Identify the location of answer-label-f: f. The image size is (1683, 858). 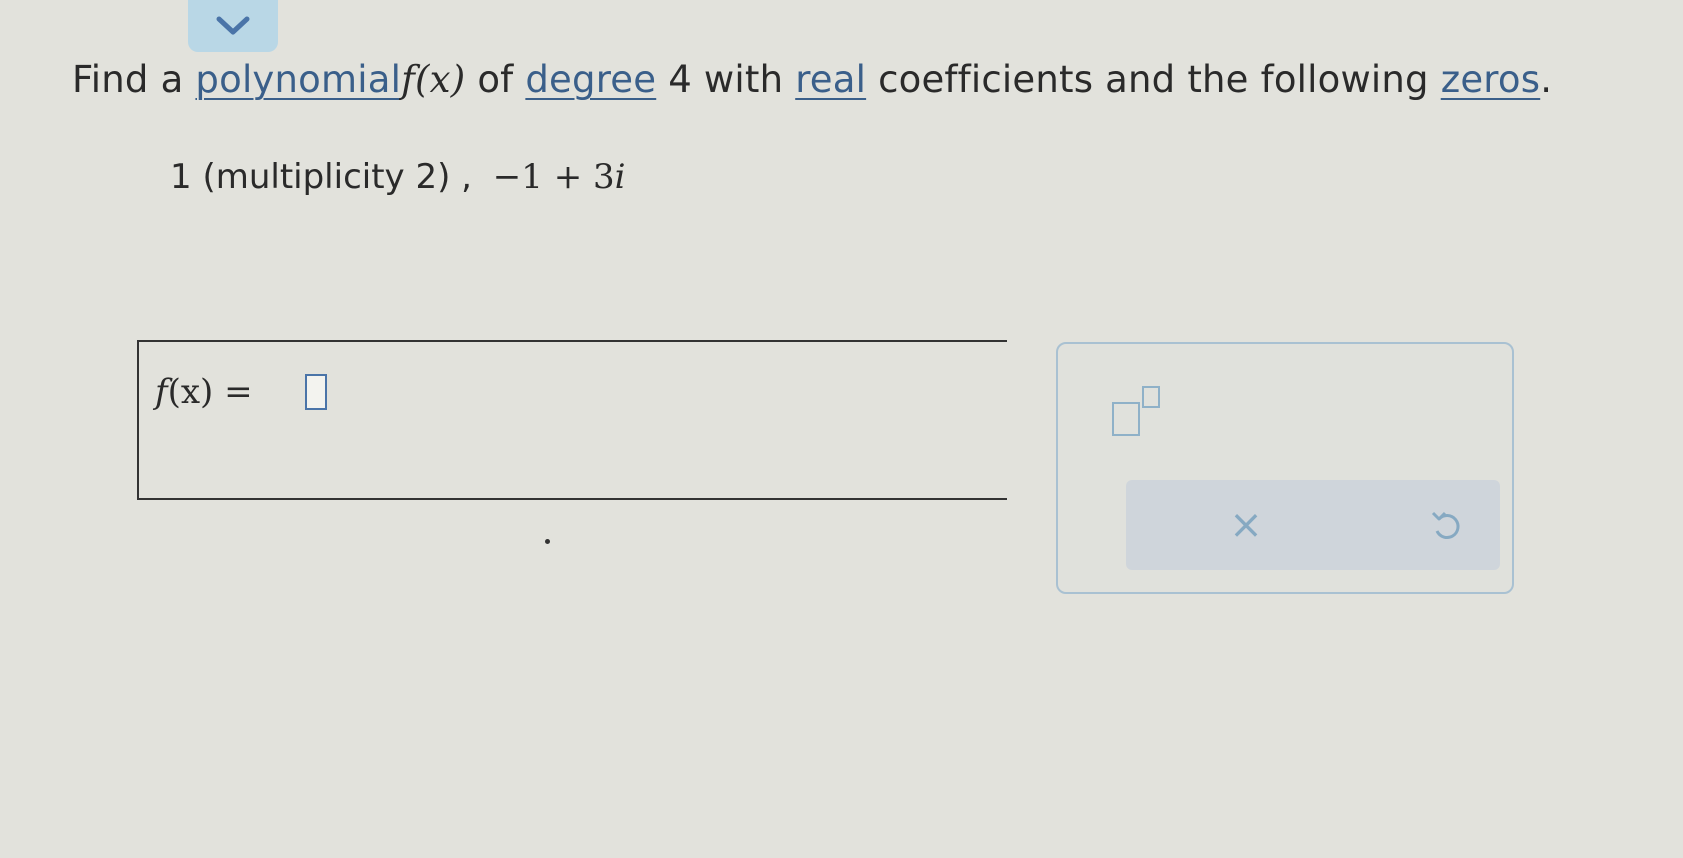
(161, 392).